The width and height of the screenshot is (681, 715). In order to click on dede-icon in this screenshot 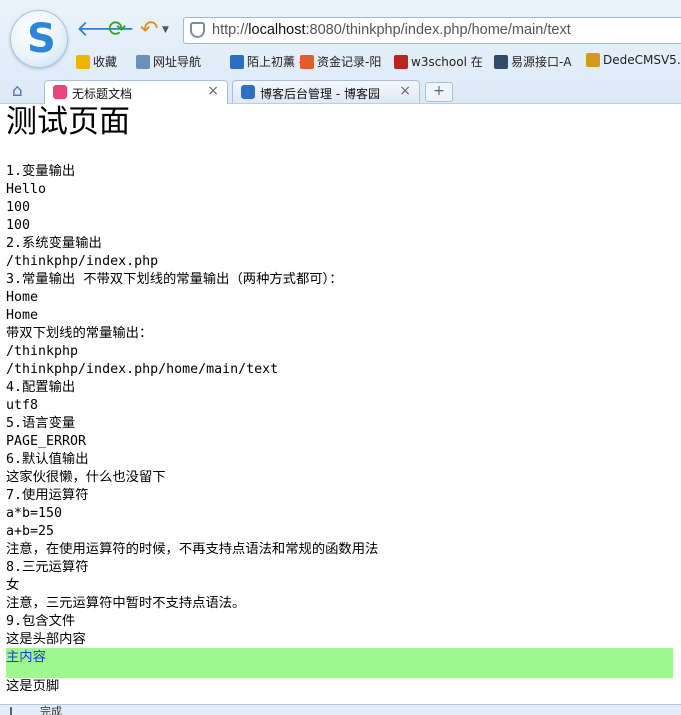, I will do `click(593, 60)`.